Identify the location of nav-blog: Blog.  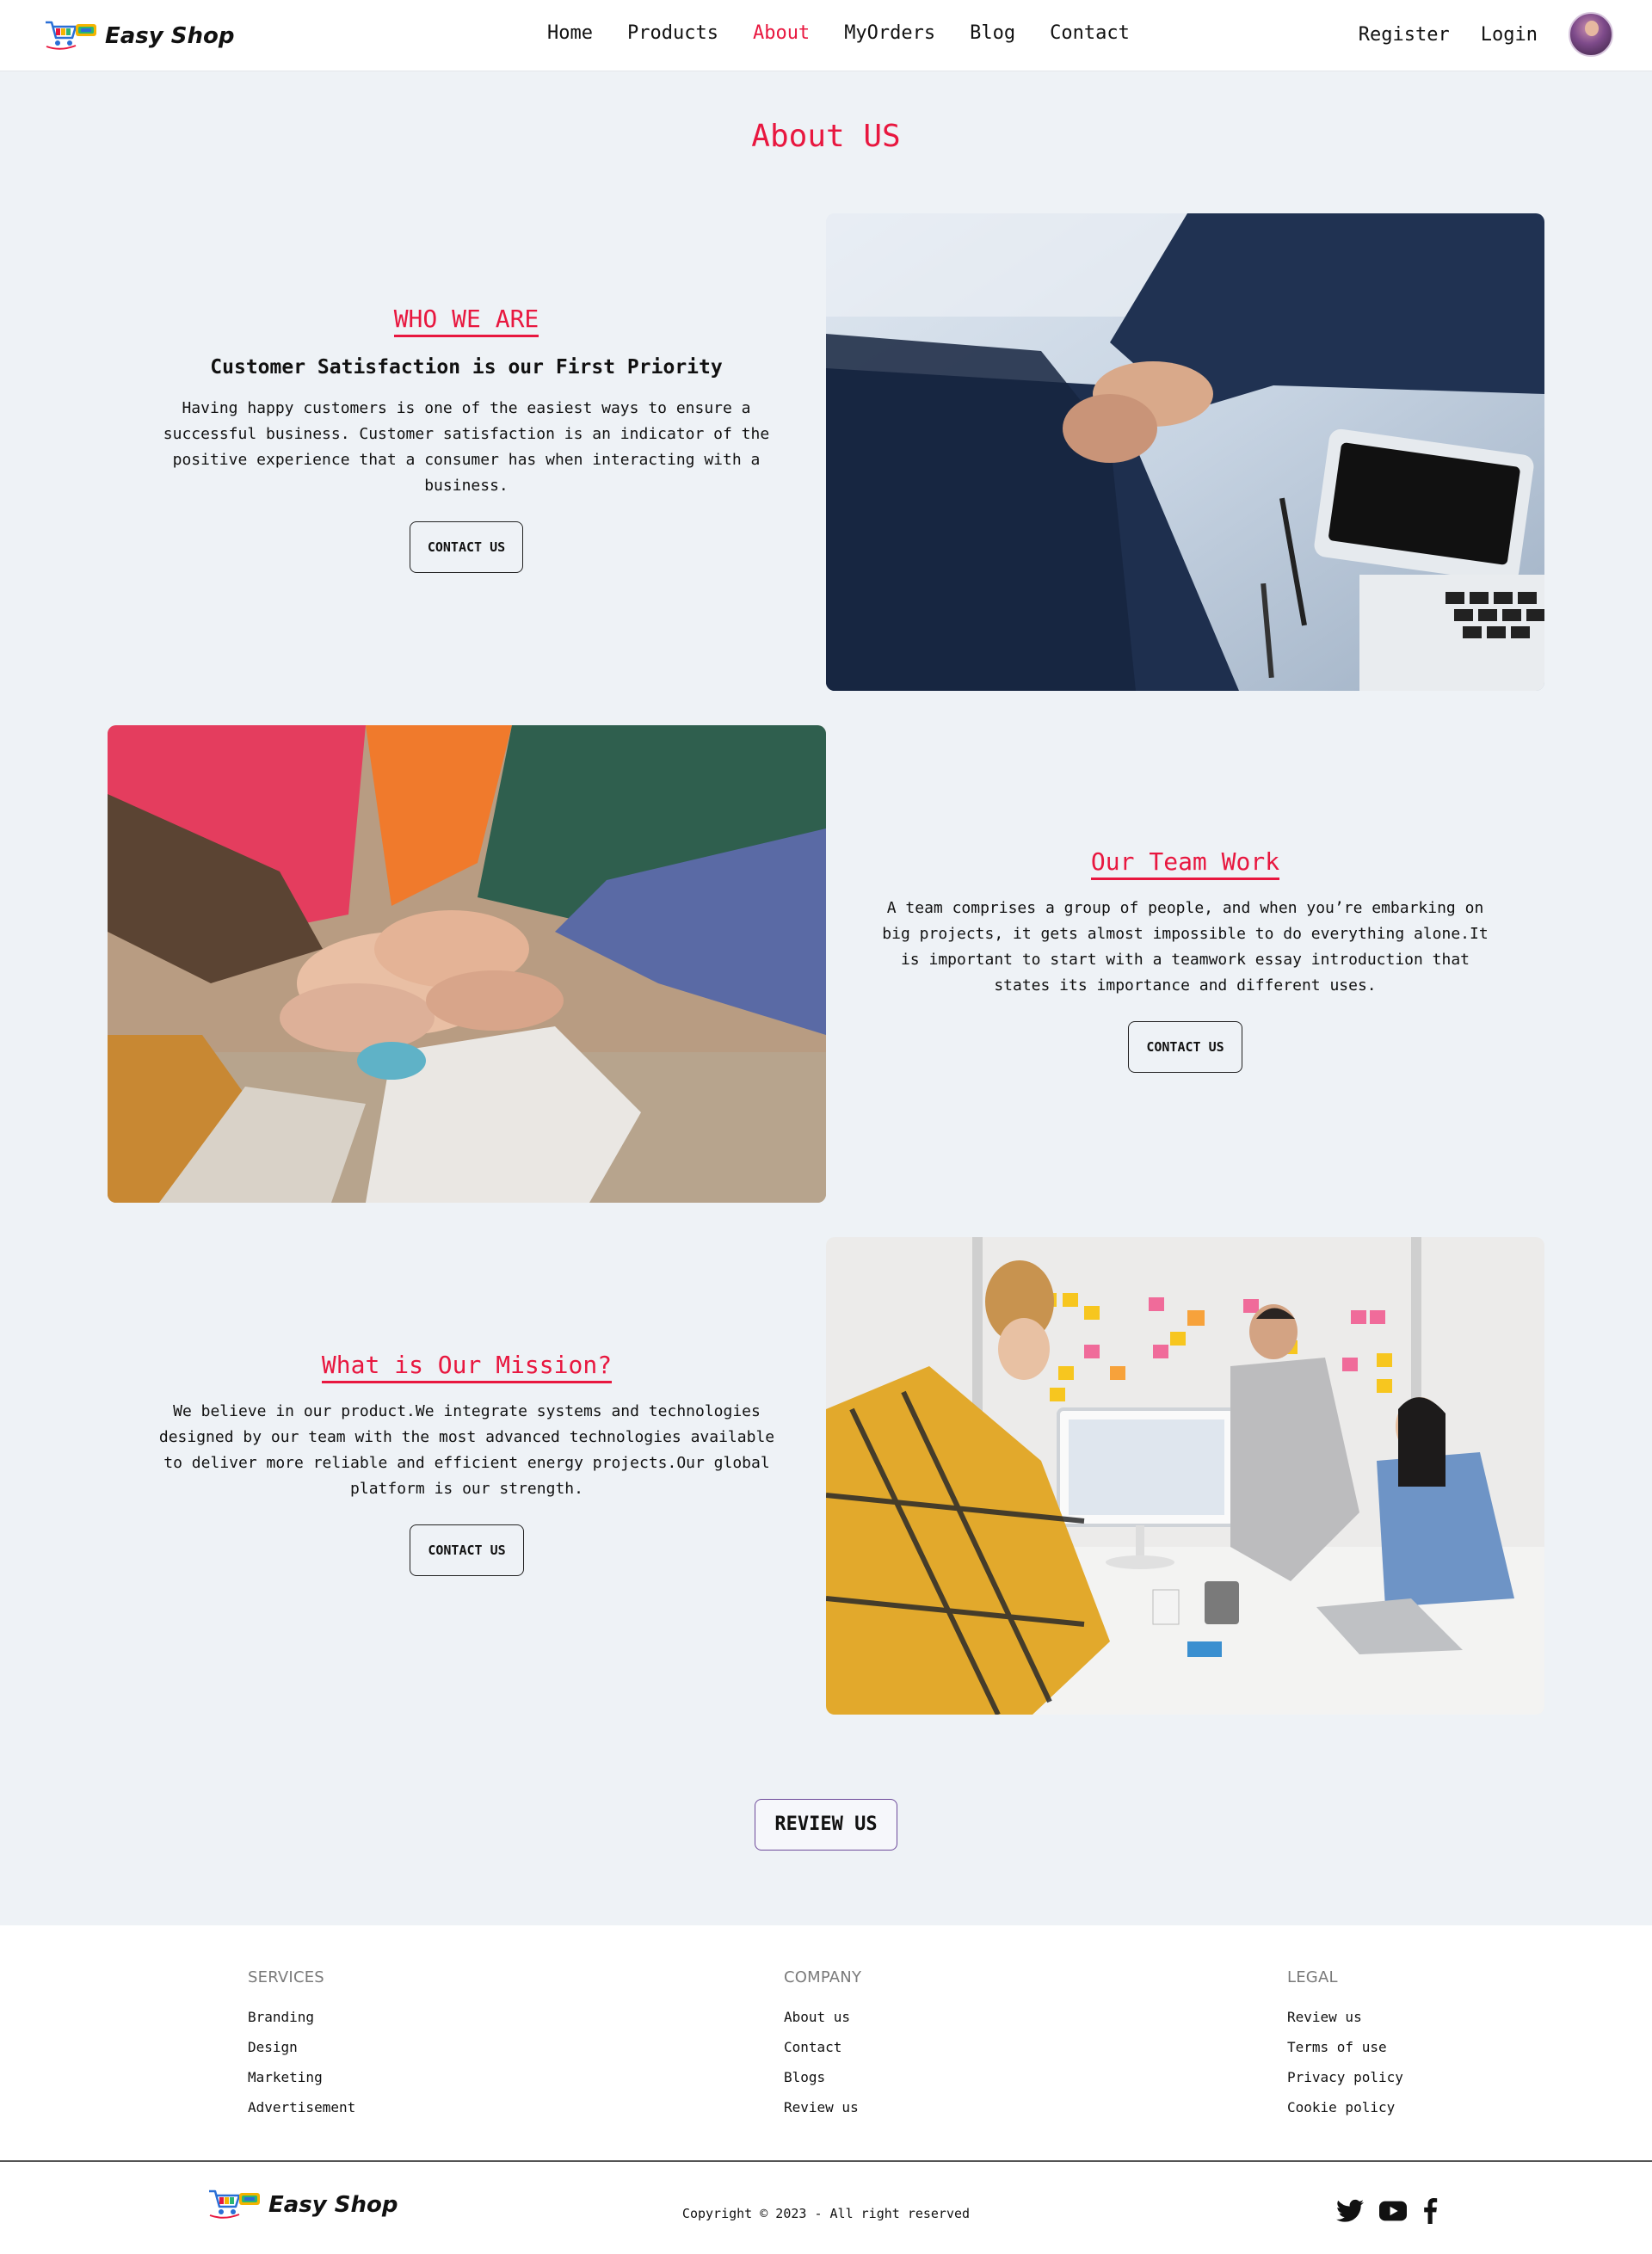
(993, 33).